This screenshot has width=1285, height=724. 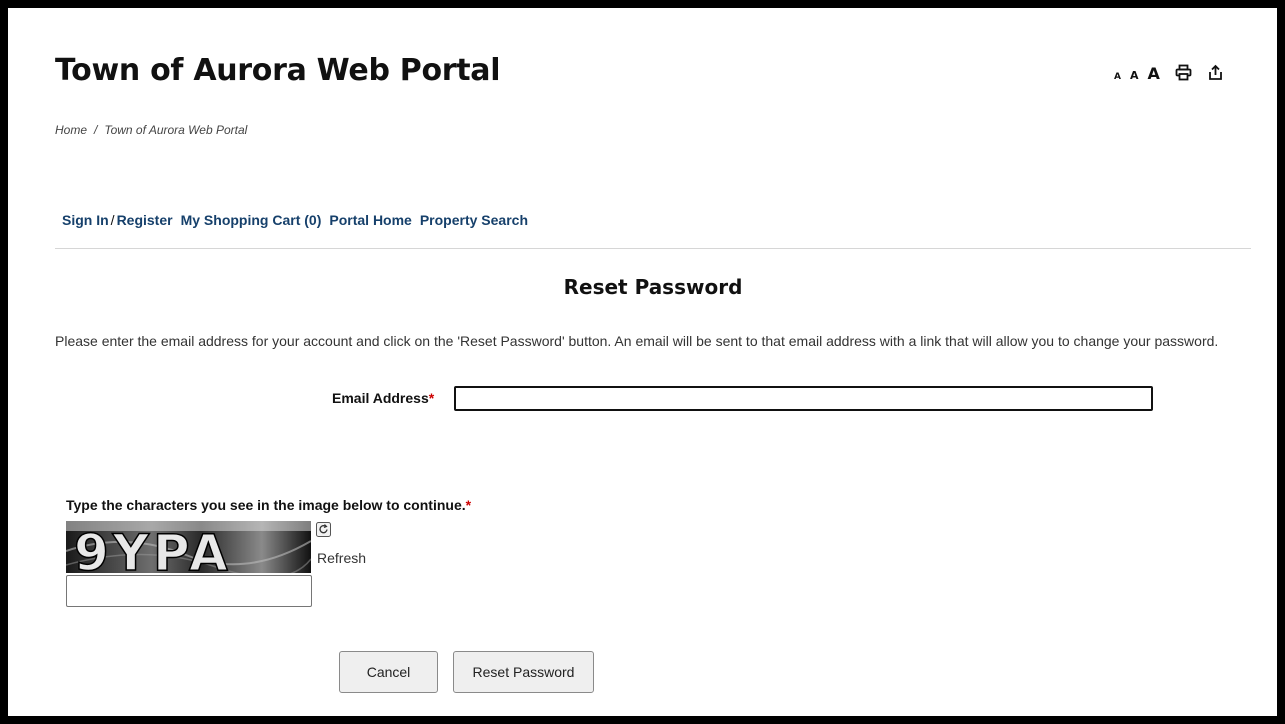 I want to click on share-icon, so click(x=1215, y=72).